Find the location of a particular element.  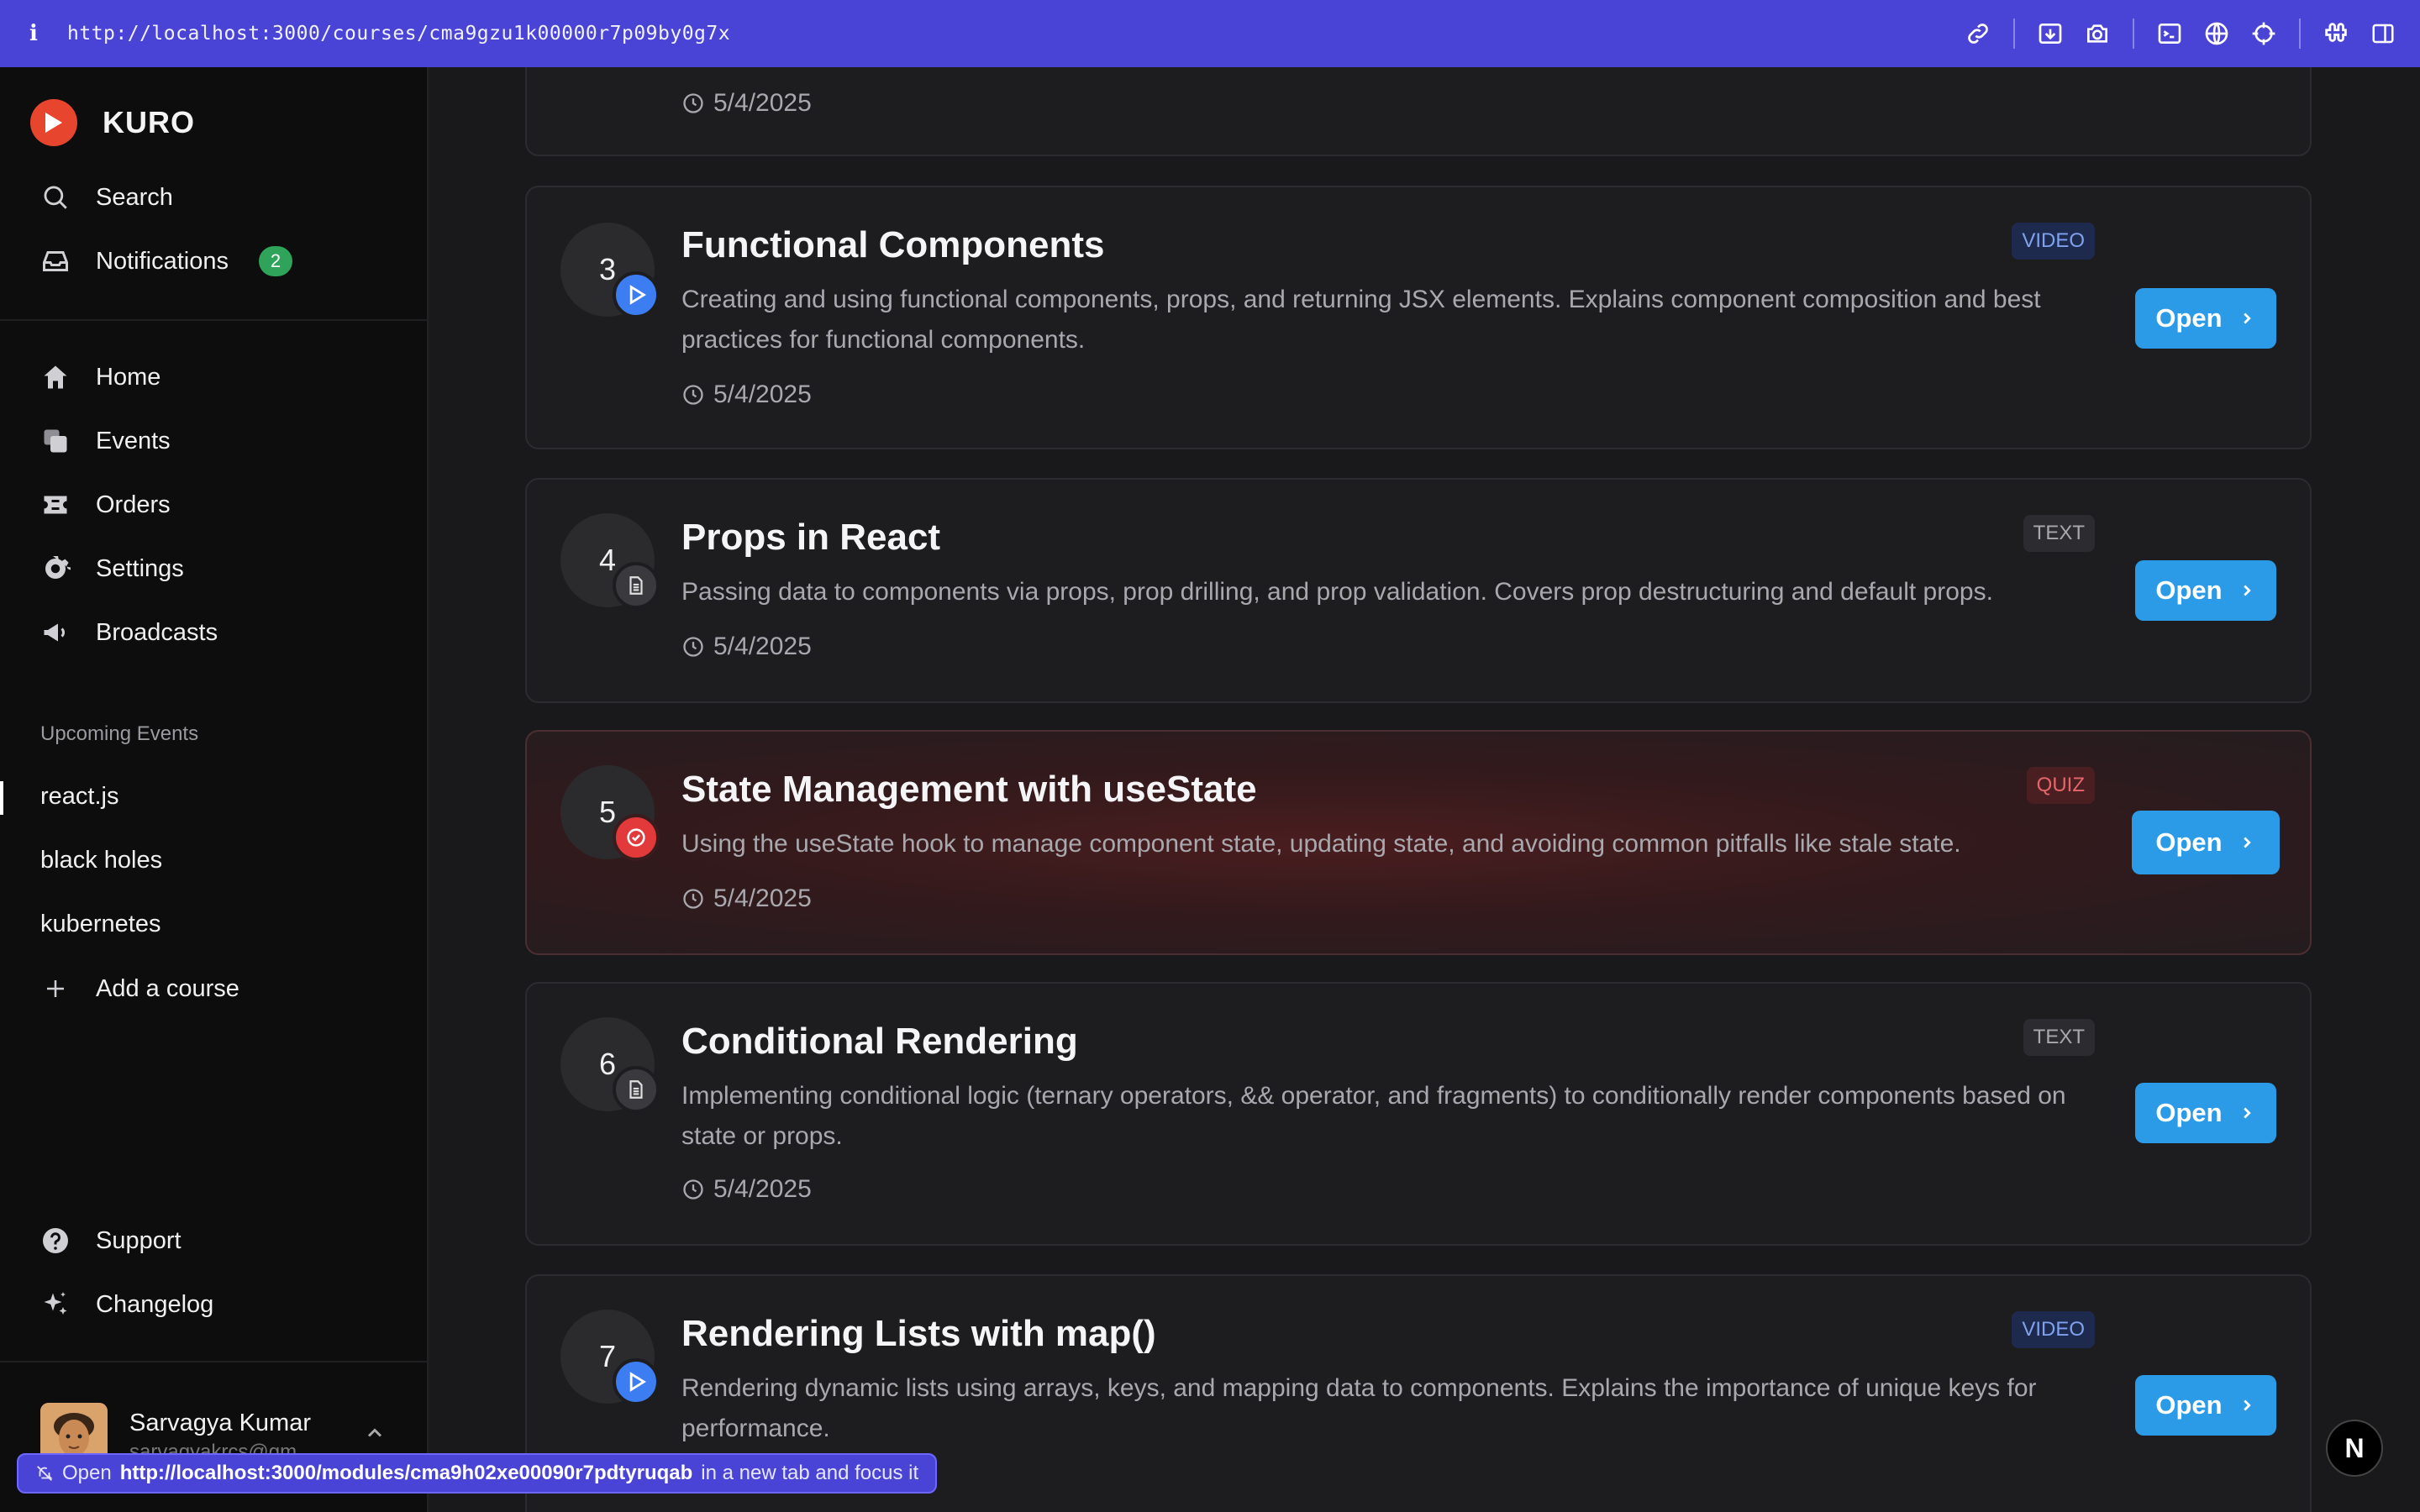

inbox-icon is located at coordinates (55, 261).